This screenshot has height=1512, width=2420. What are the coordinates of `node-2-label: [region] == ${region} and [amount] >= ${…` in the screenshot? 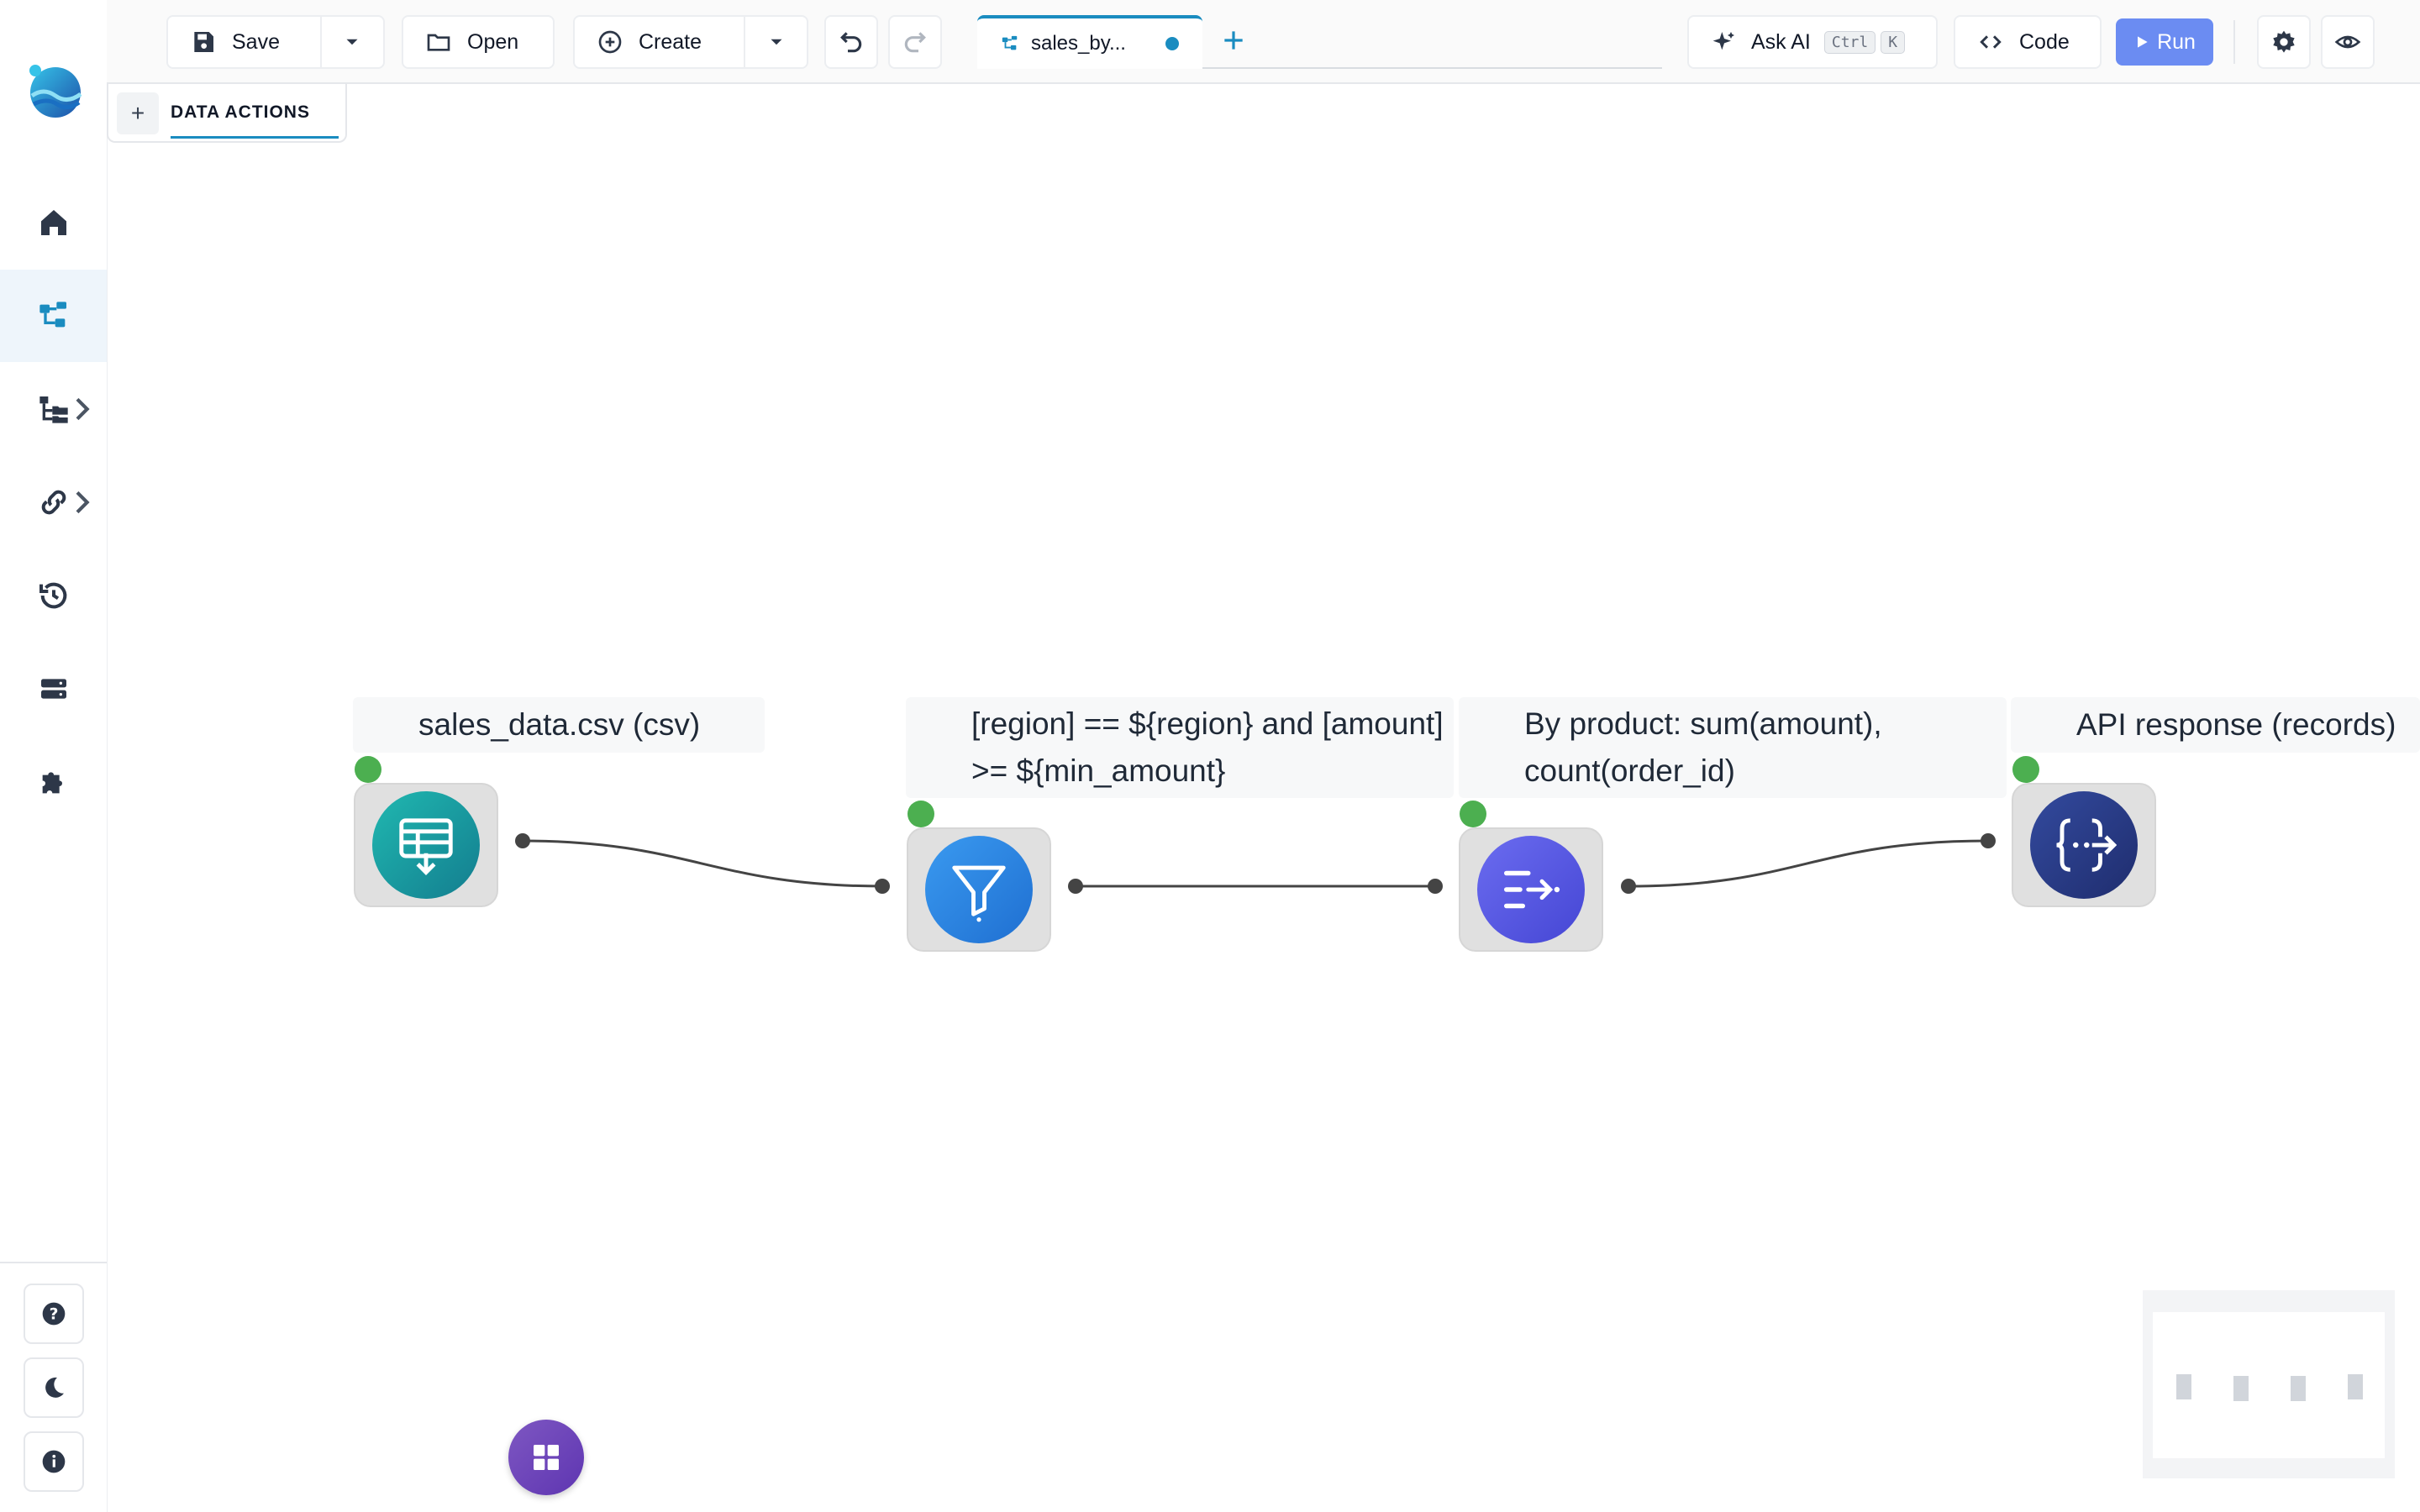 It's located at (1180, 747).